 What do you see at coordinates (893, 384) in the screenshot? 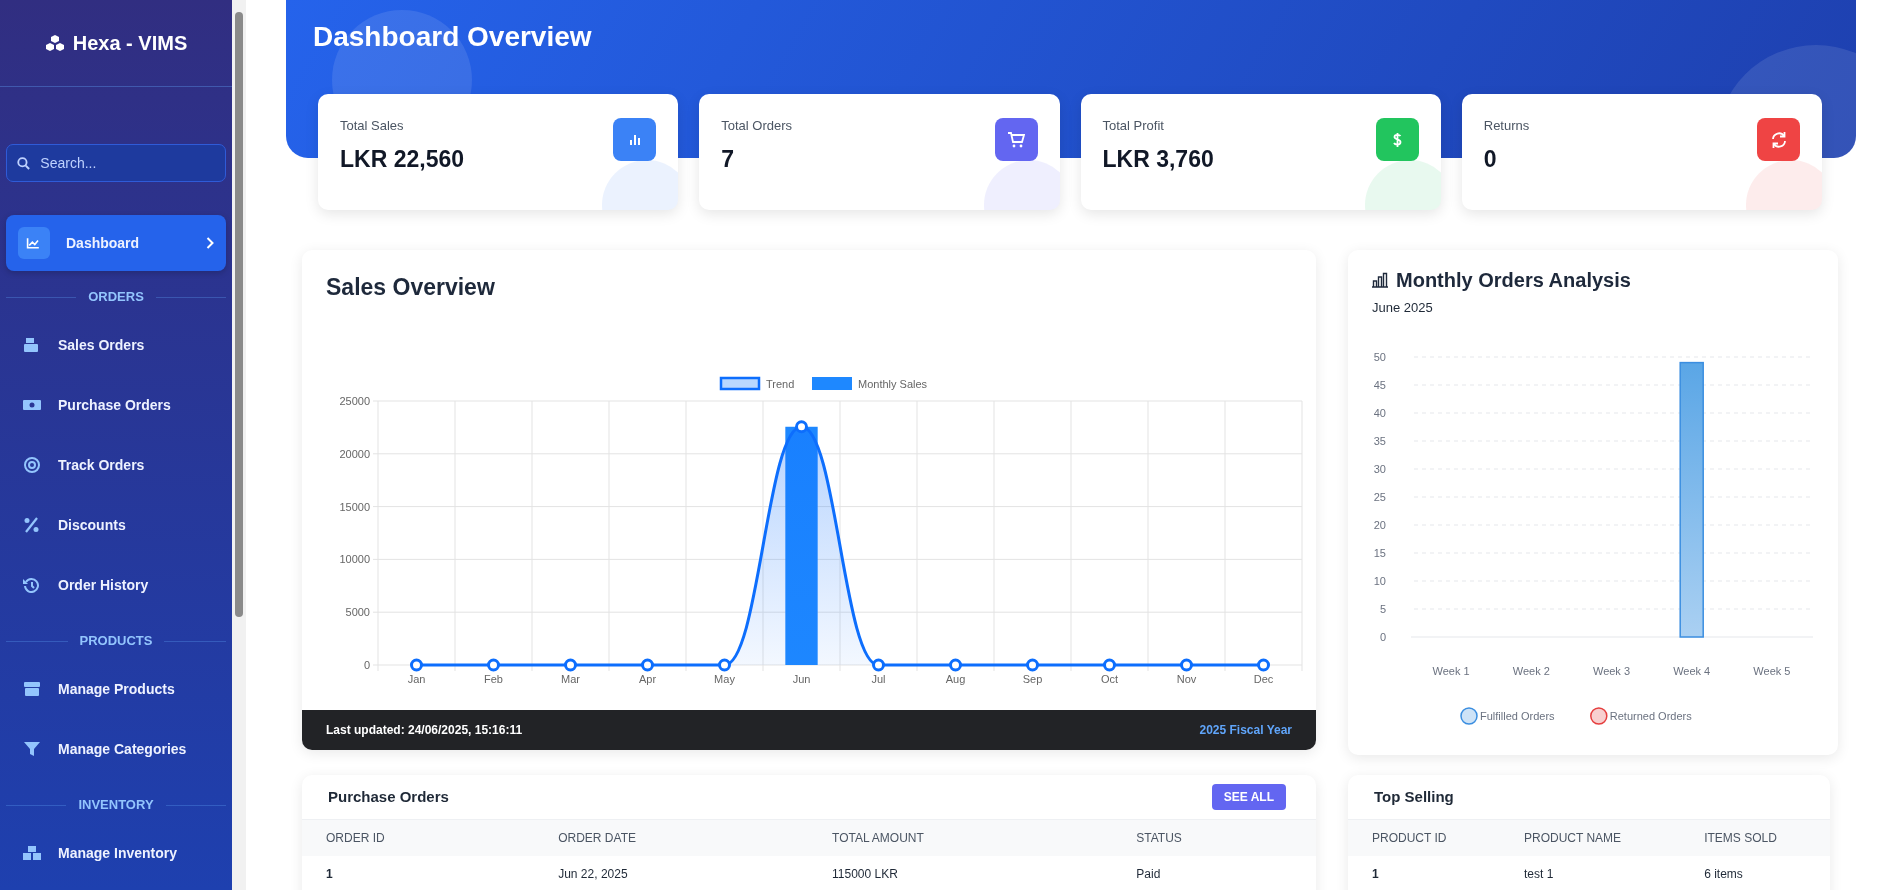
I see `legend-label: Monthly Sales` at bounding box center [893, 384].